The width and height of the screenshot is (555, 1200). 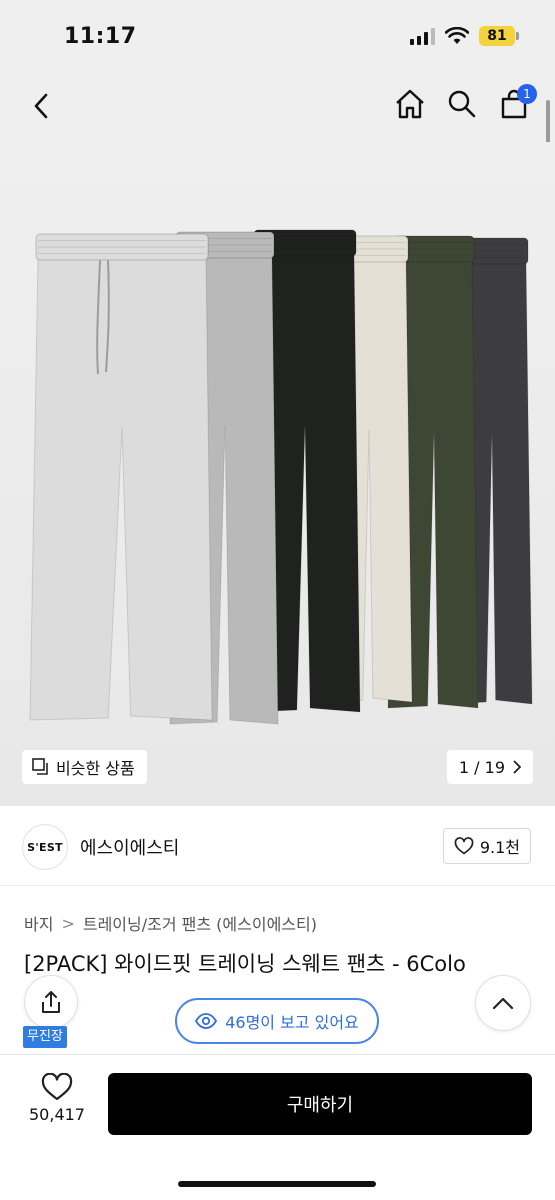 I want to click on brand-like-count: 9.1천, so click(x=499, y=847).